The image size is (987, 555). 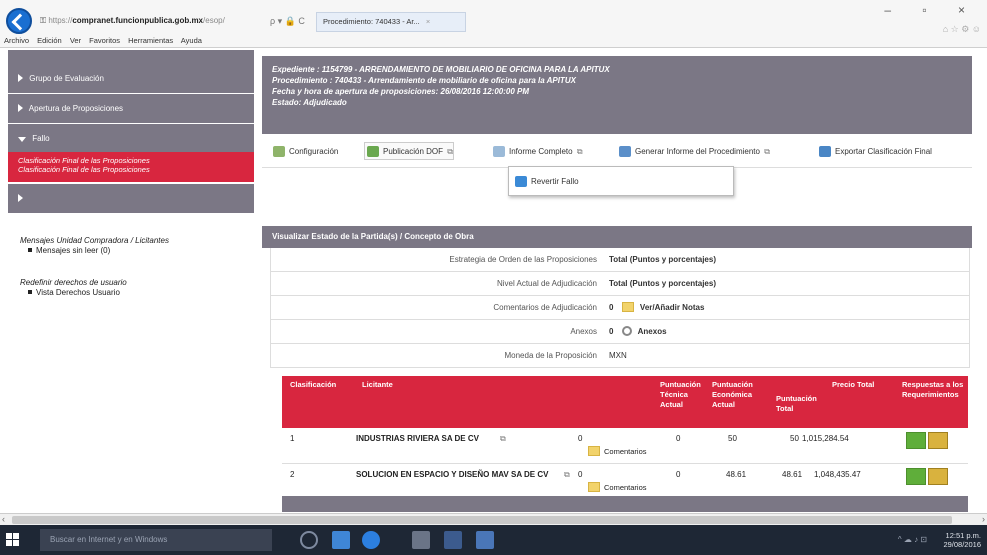 I want to click on configuracion-button: Configuración, so click(x=304, y=151).